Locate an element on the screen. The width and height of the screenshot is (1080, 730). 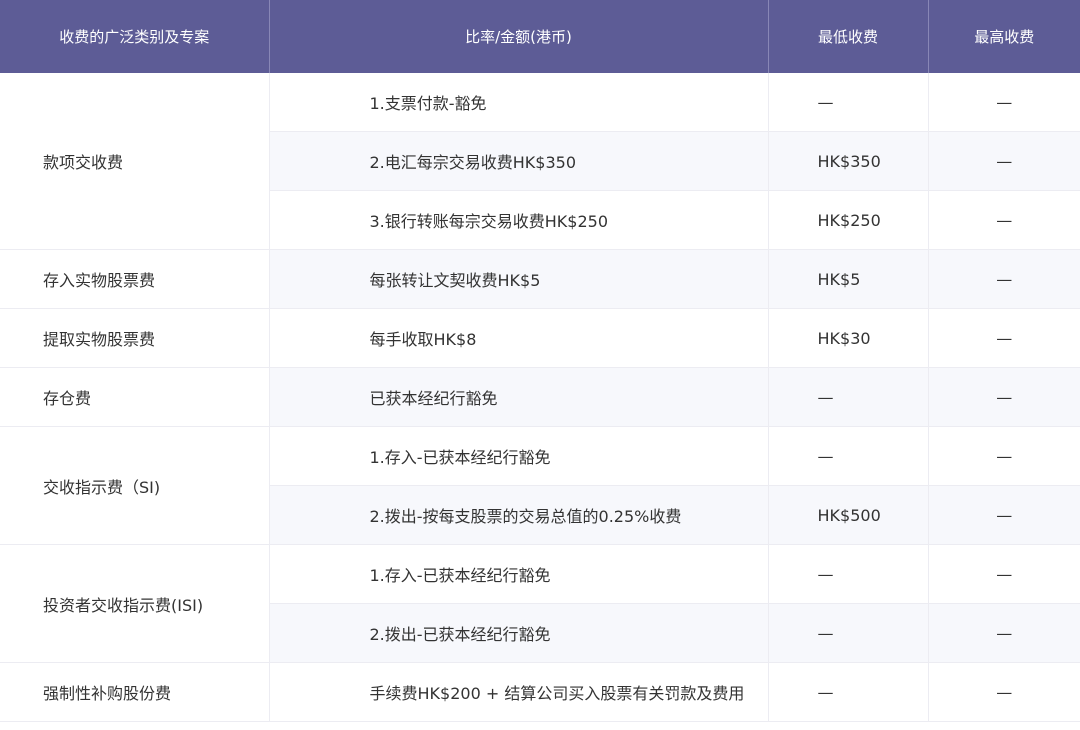
header-category: 收费的广泛类别及专案 is located at coordinates (134, 36).